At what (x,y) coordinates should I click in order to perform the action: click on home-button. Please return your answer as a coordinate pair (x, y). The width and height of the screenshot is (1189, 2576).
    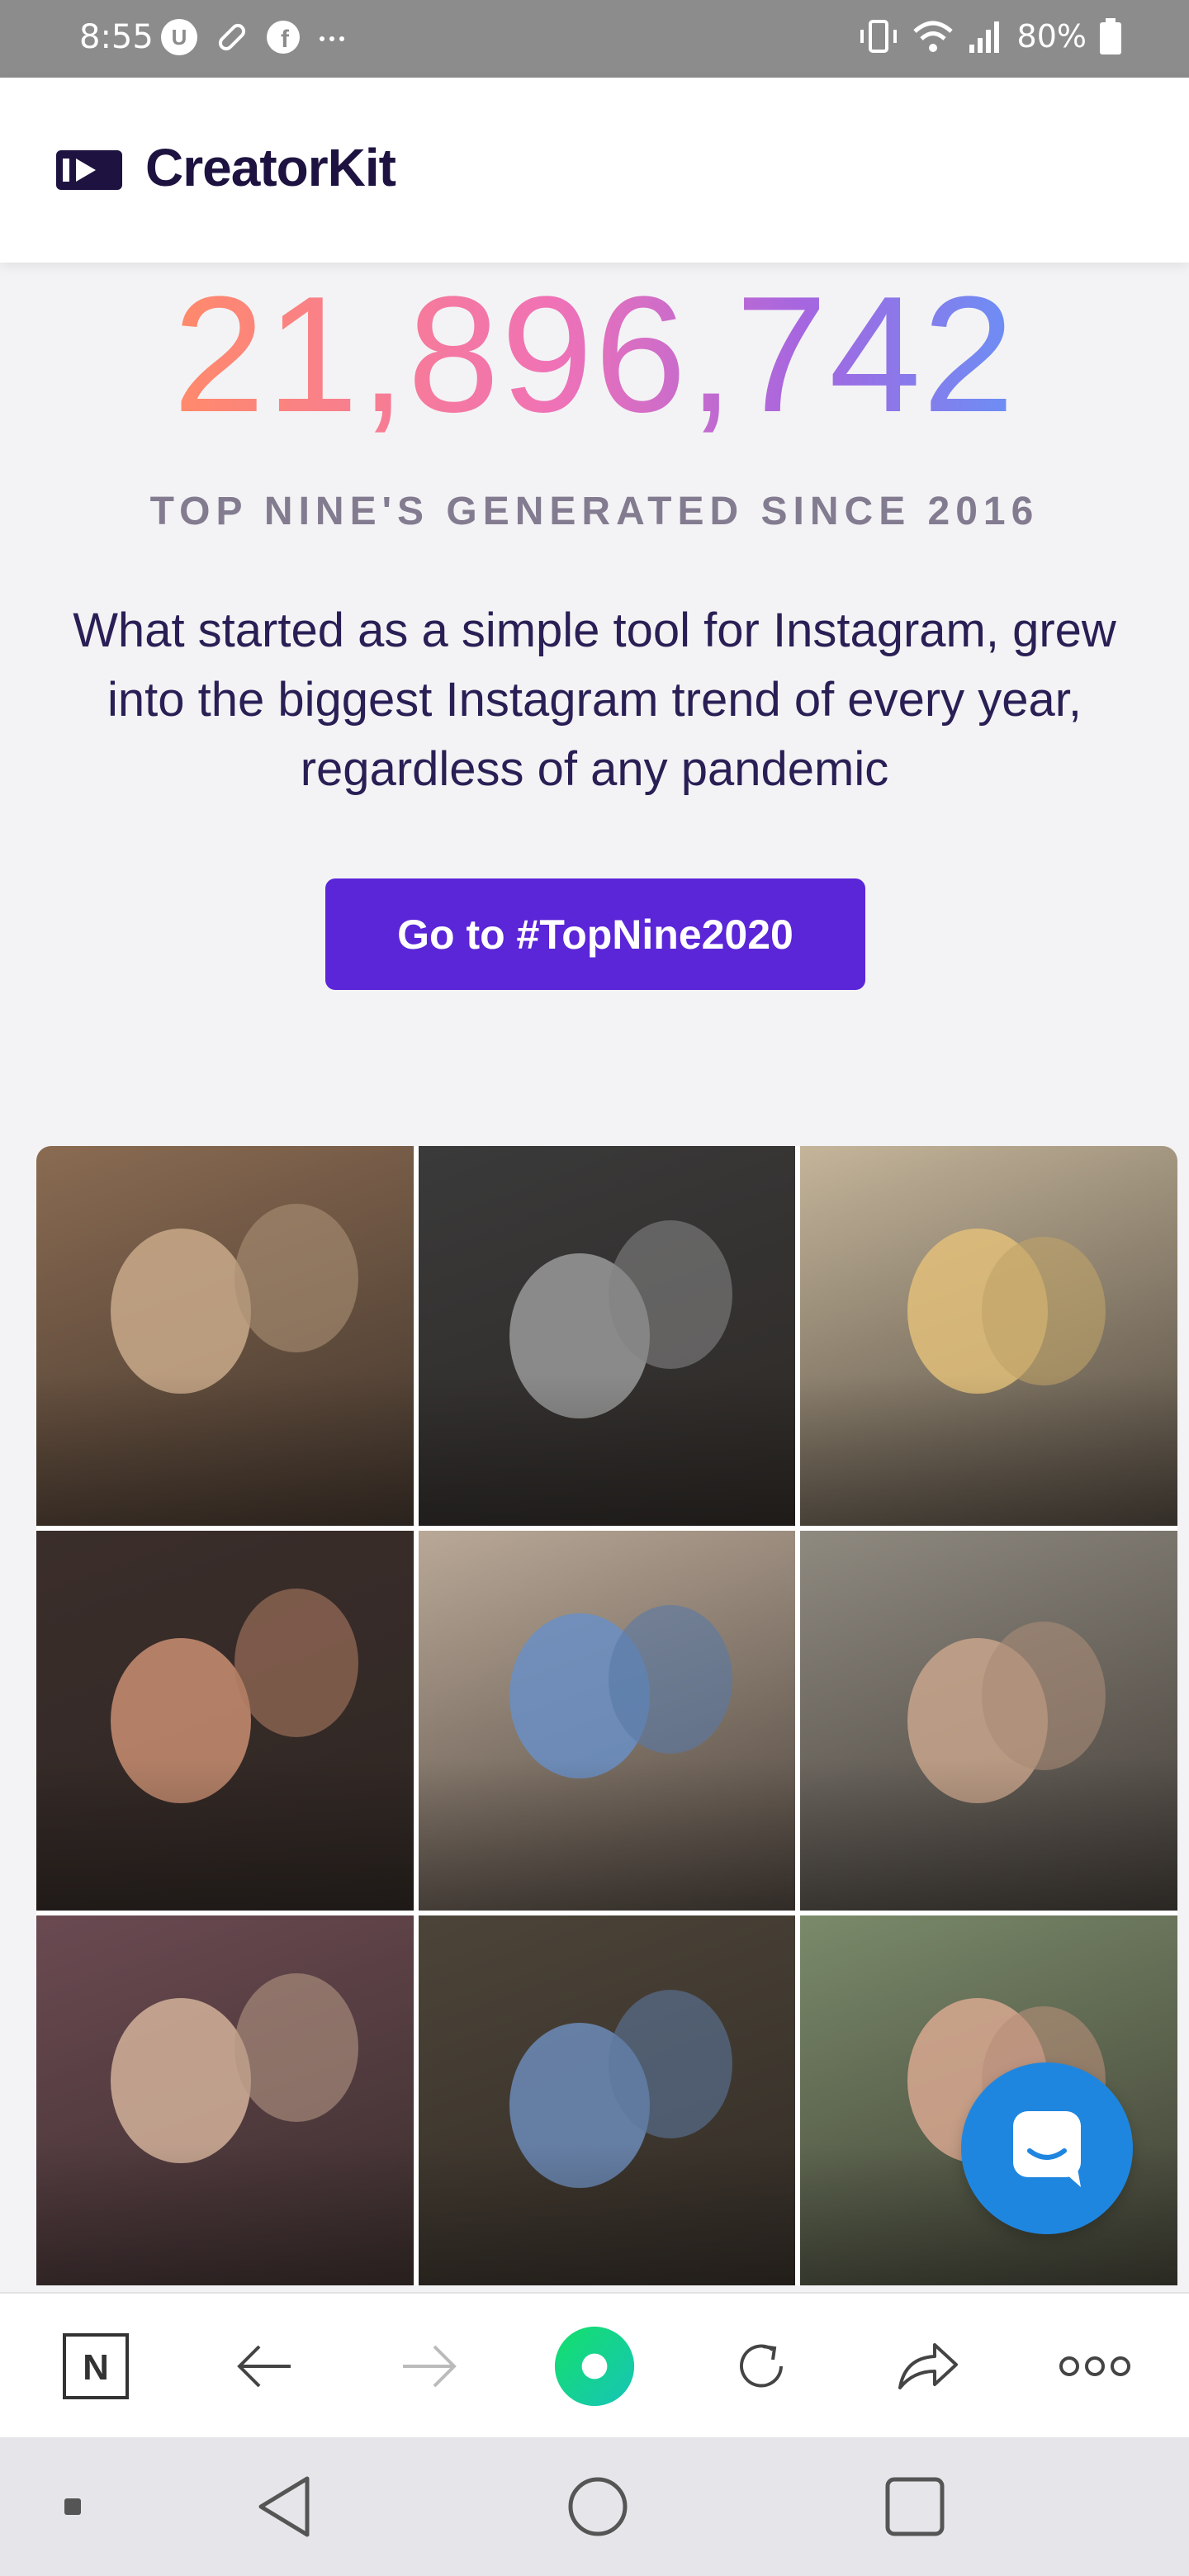
    Looking at the image, I should click on (594, 2366).